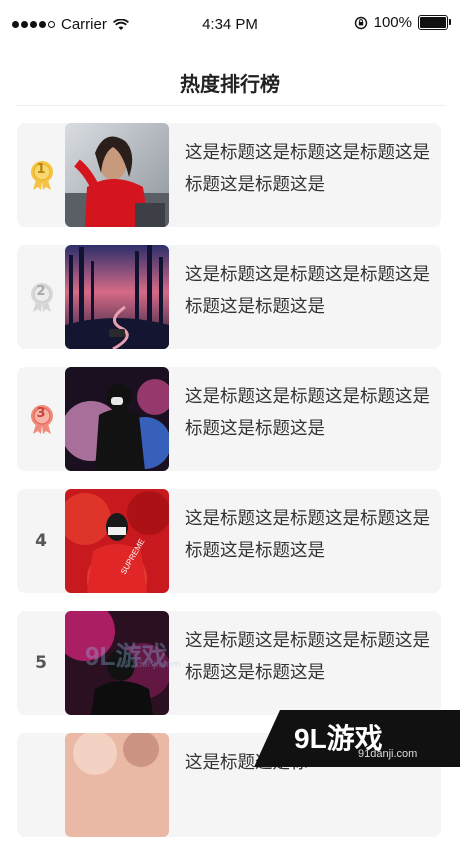 The image size is (460, 855). What do you see at coordinates (230, 24) in the screenshot?
I see `status-bar: Carrier 4:34 PM 100%` at bounding box center [230, 24].